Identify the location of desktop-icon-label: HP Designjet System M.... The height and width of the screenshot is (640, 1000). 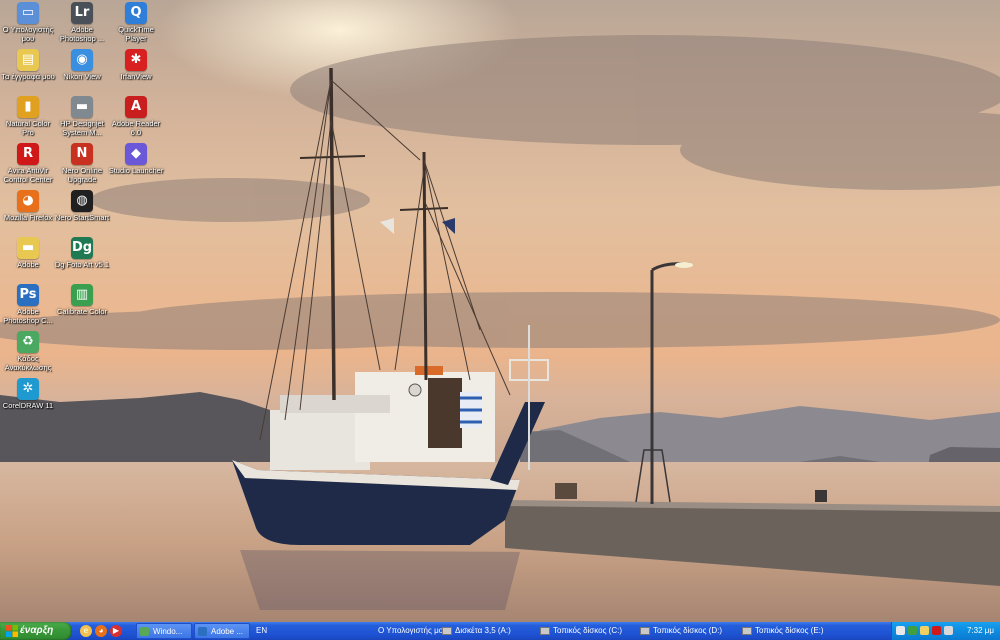
(82, 128).